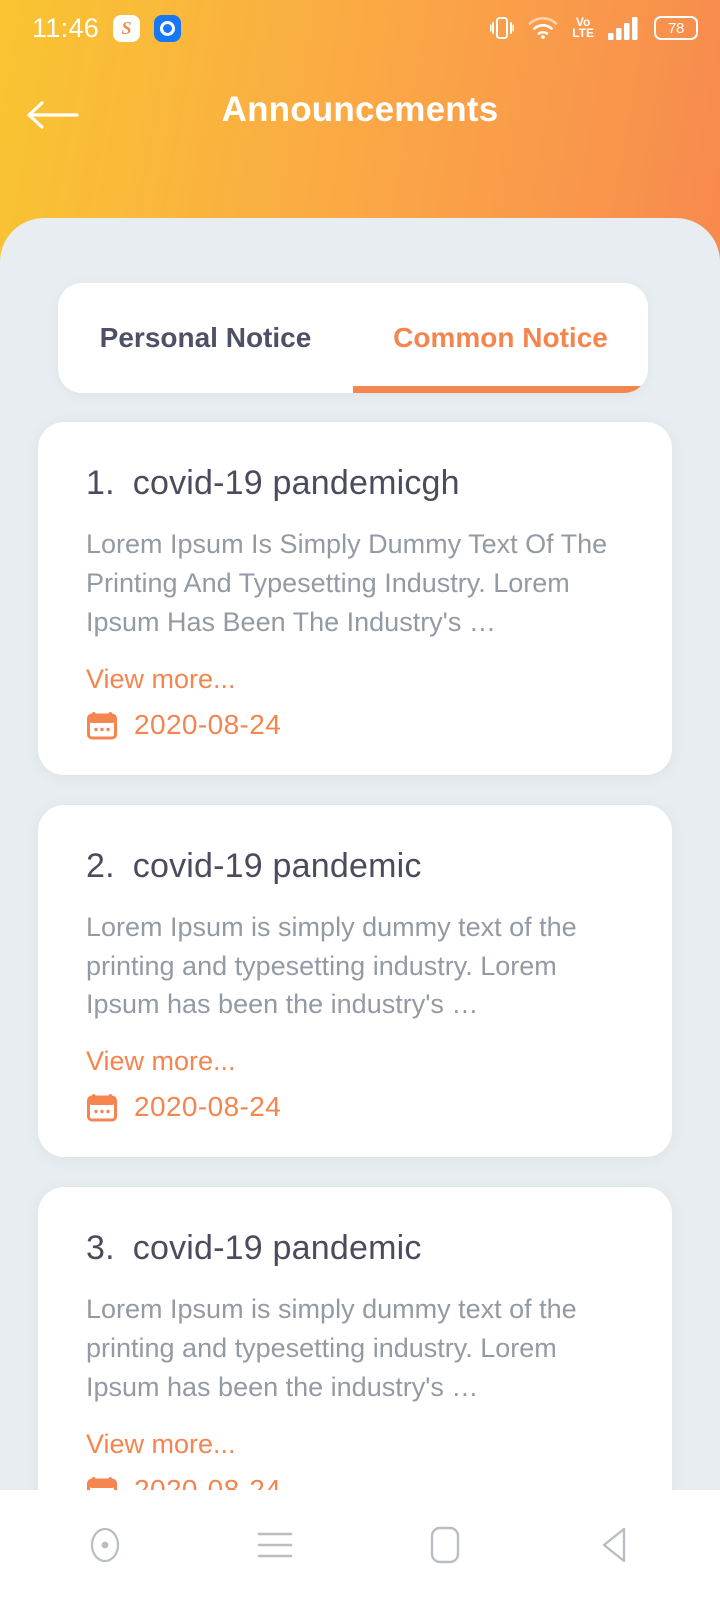 This screenshot has height=1600, width=720. I want to click on recents-button, so click(275, 1545).